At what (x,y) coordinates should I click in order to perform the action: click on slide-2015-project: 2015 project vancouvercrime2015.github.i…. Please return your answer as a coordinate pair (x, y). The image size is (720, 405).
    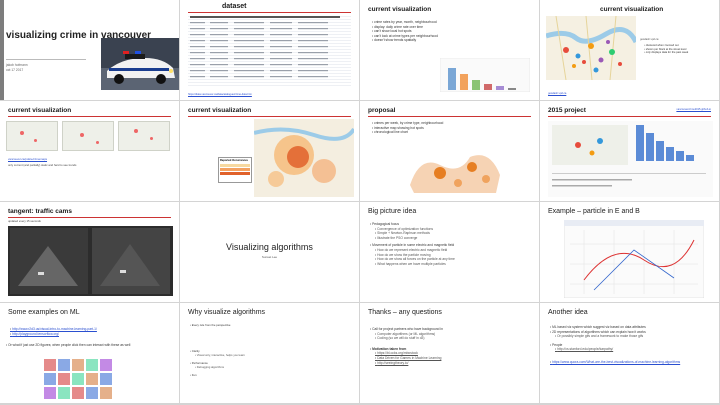
    Looking at the image, I should click on (629, 151).